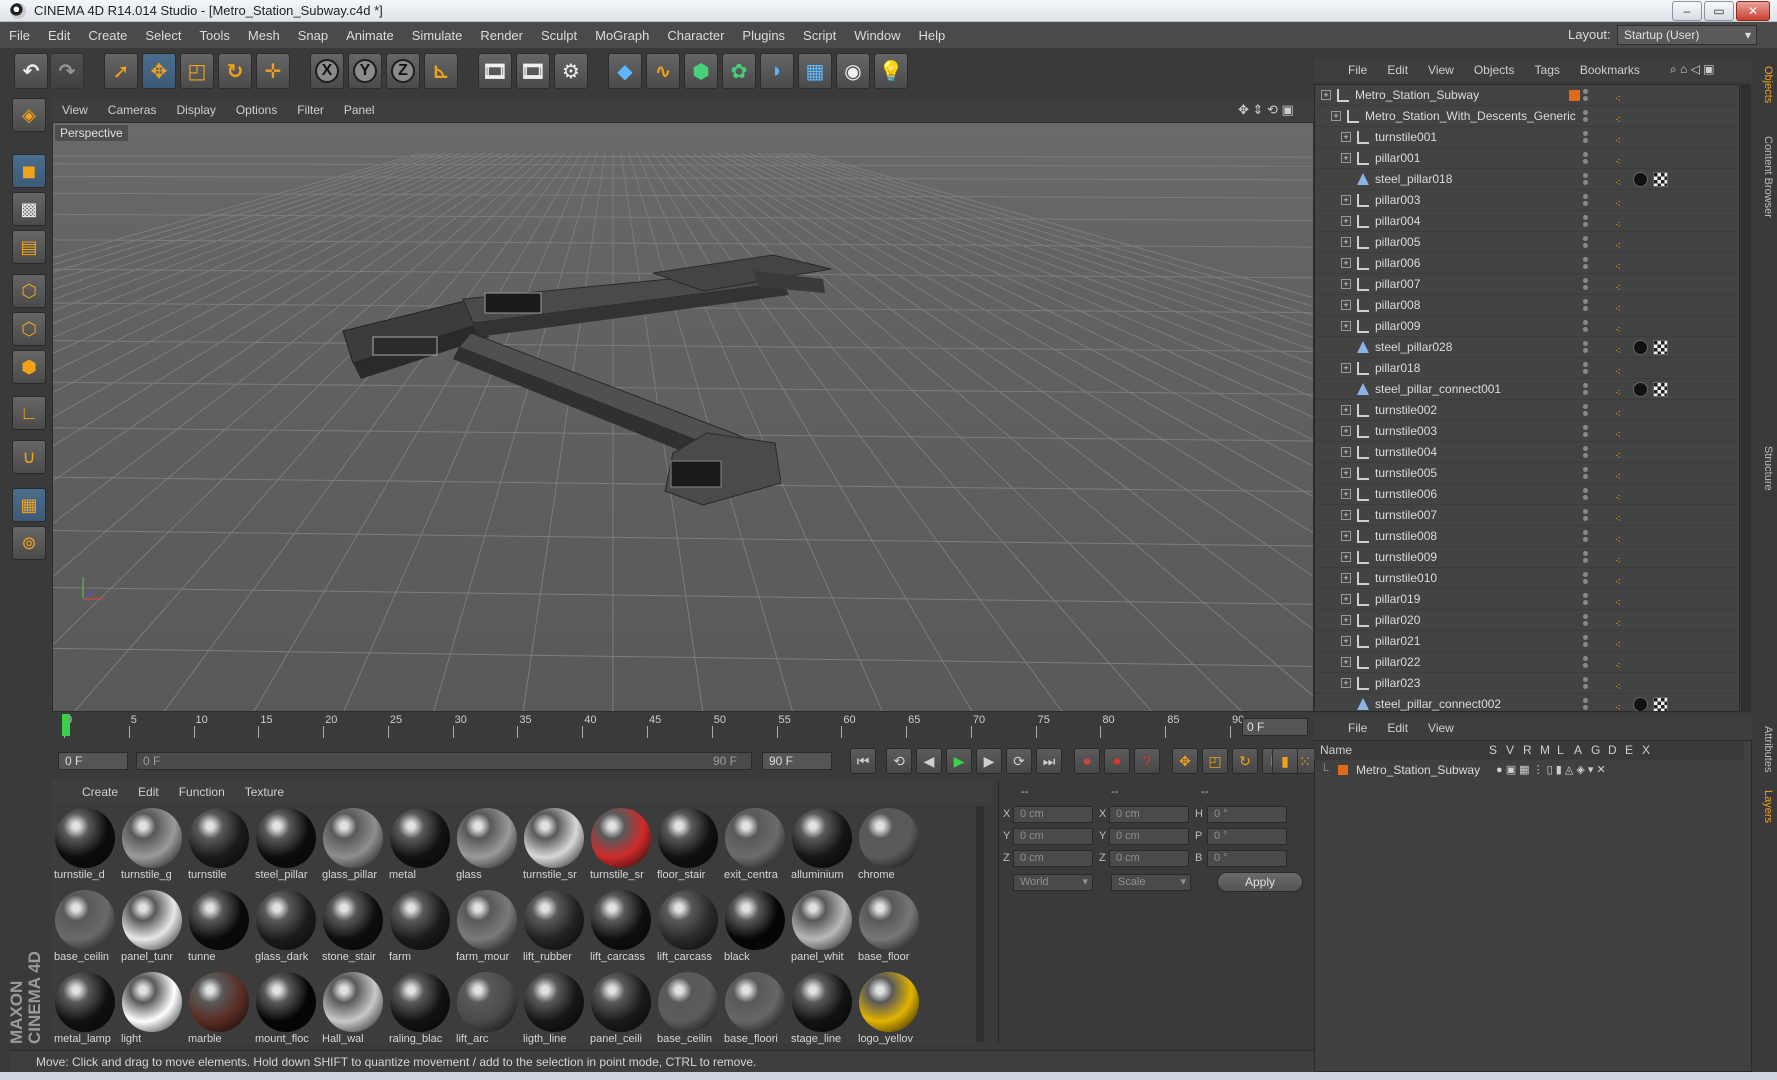  I want to click on coordinate-mode-select: World ▾, so click(1053, 882).